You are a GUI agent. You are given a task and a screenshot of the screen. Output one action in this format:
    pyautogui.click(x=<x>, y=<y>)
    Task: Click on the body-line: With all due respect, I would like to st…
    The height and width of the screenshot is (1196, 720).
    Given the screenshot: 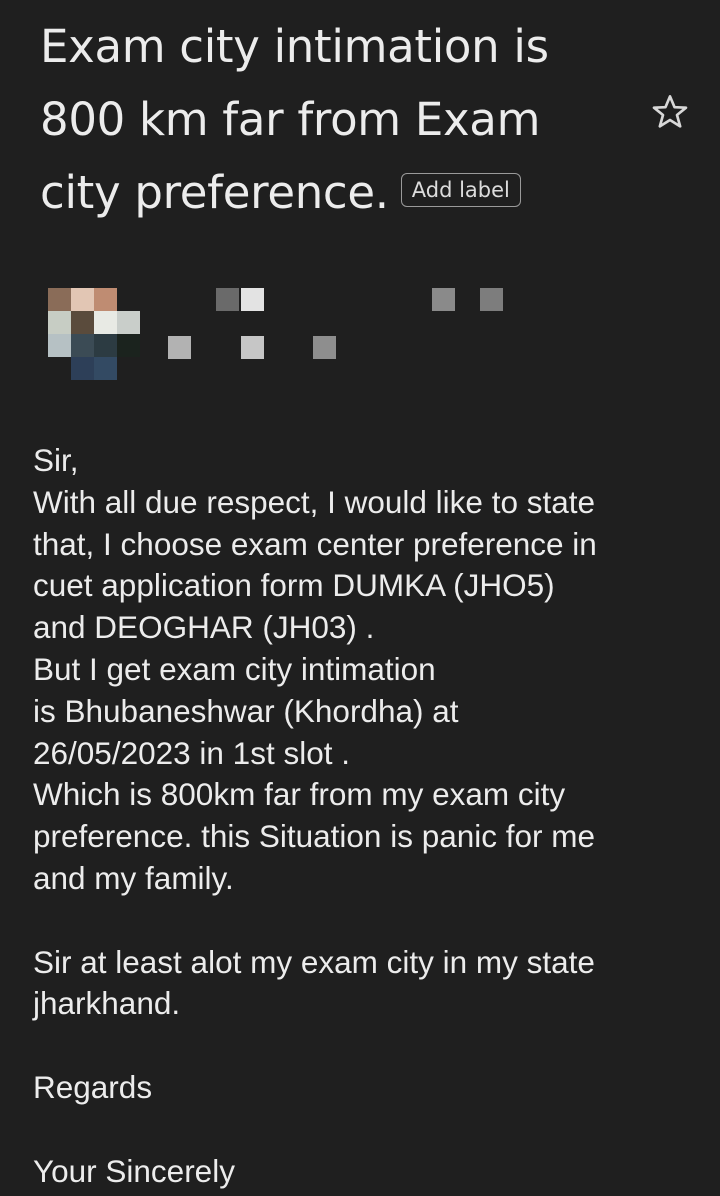 What is the action you would take?
    pyautogui.click(x=314, y=501)
    